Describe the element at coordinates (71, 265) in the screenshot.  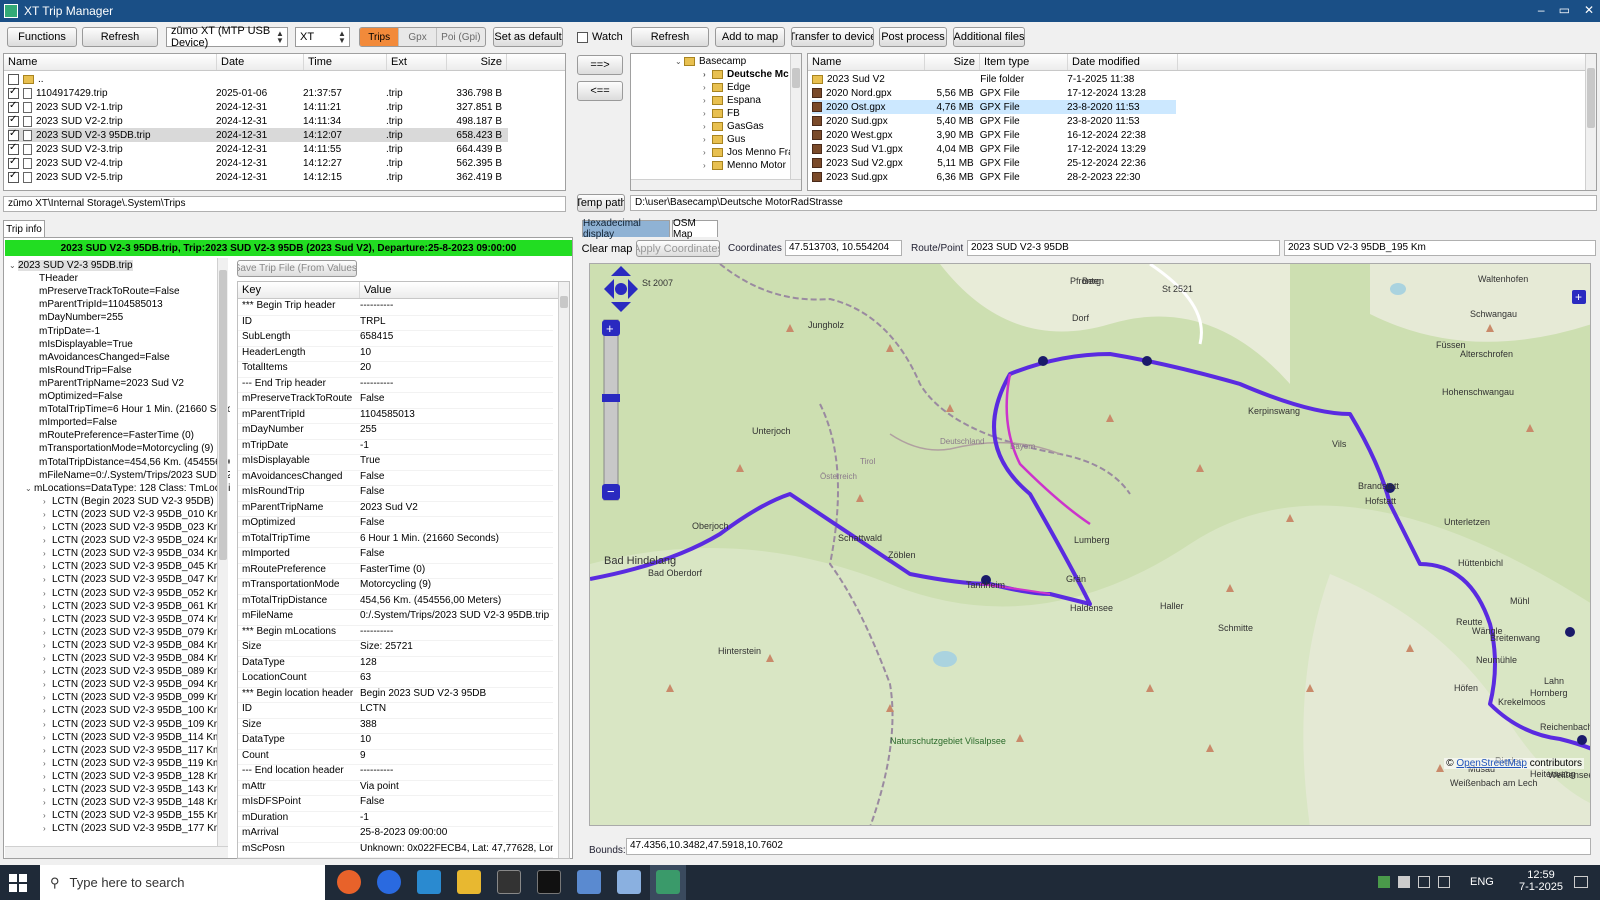
I see `tree-root: ⌄ 2023 SUD V2-3 95DB.trip` at that location.